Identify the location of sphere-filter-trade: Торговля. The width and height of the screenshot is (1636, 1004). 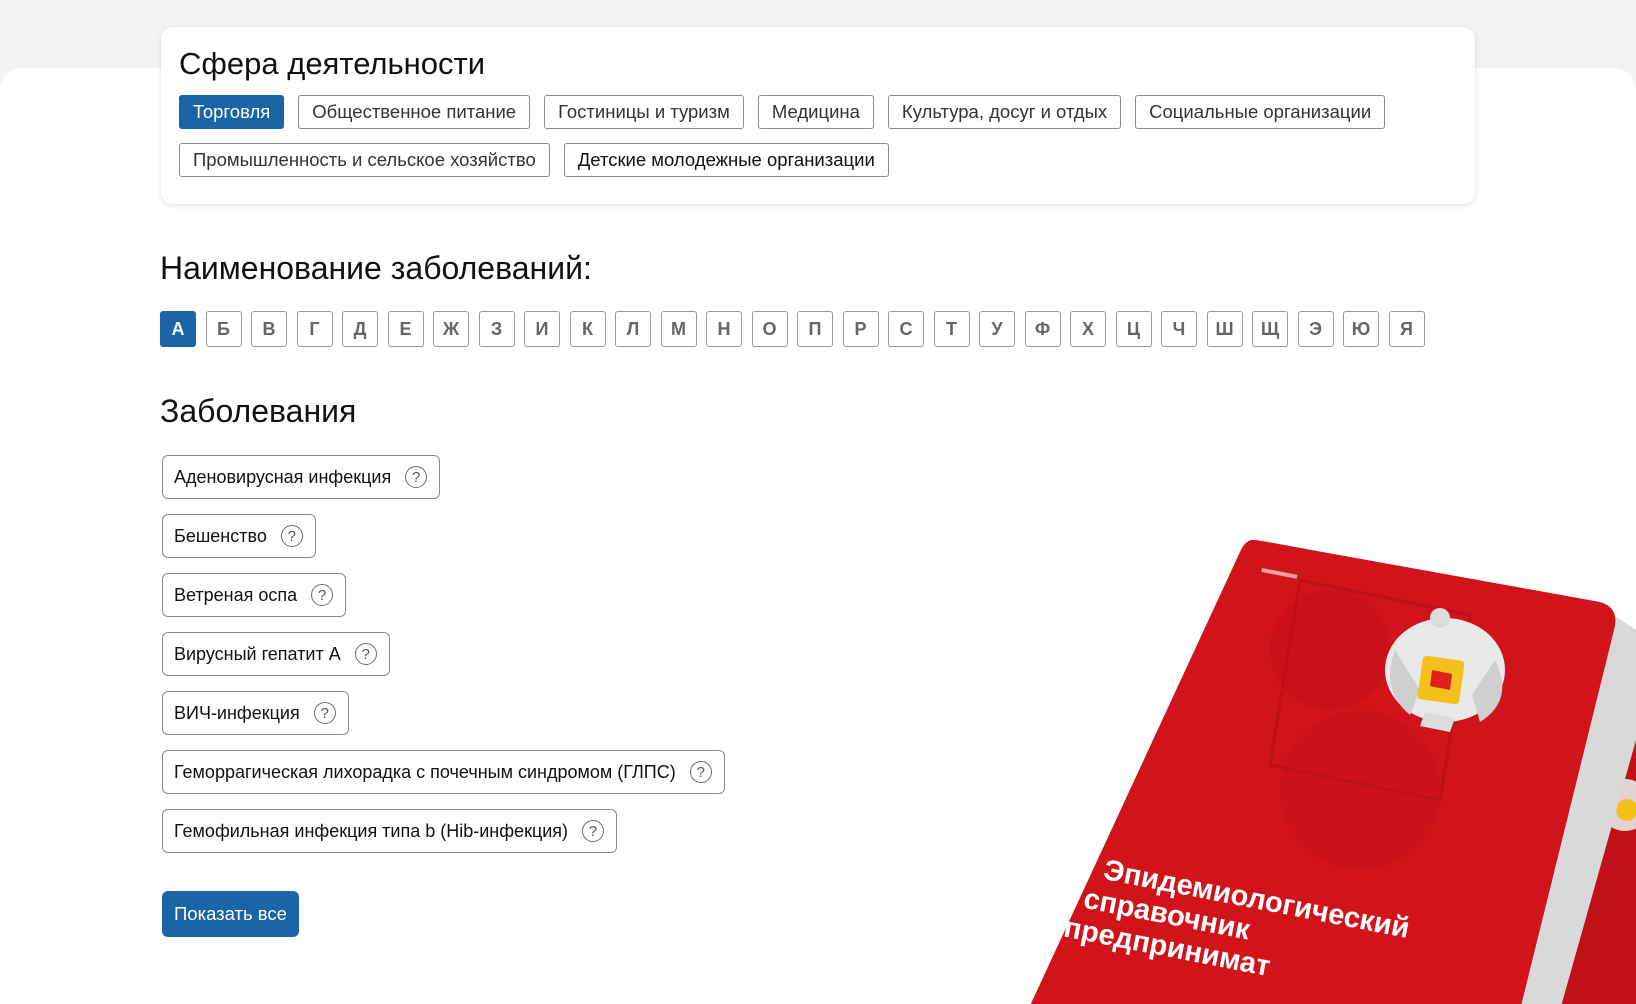
(232, 112).